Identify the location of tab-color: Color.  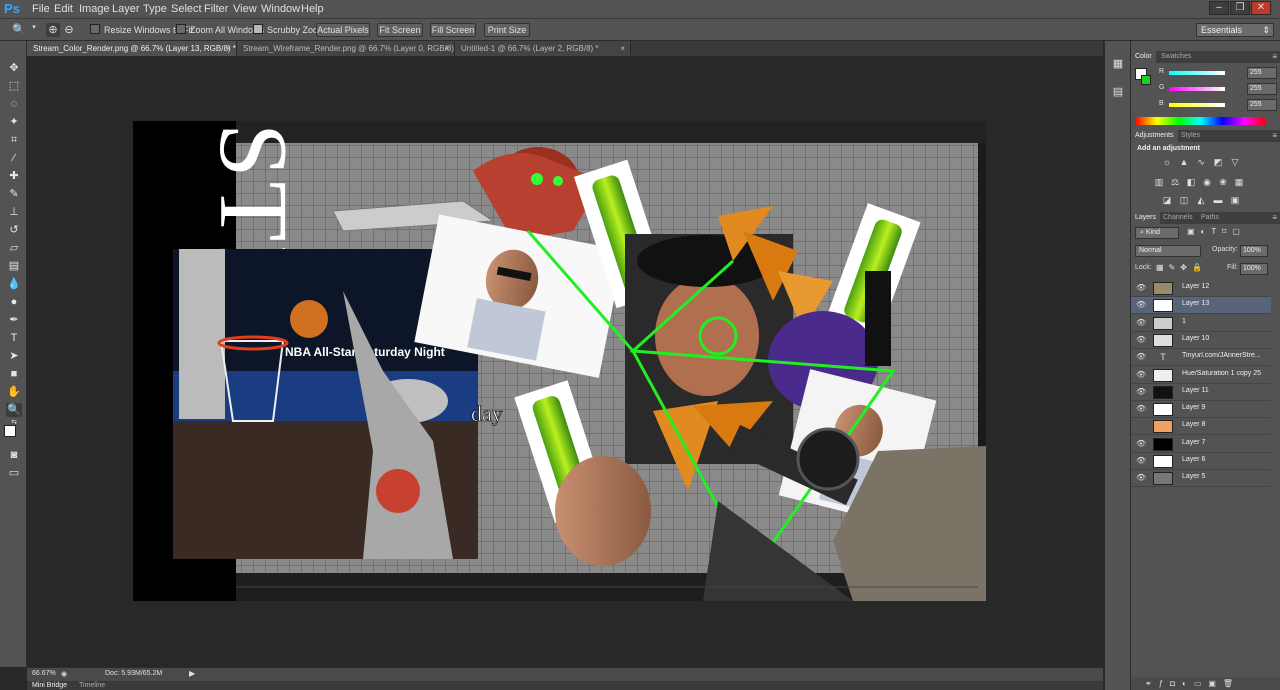
(1143, 57).